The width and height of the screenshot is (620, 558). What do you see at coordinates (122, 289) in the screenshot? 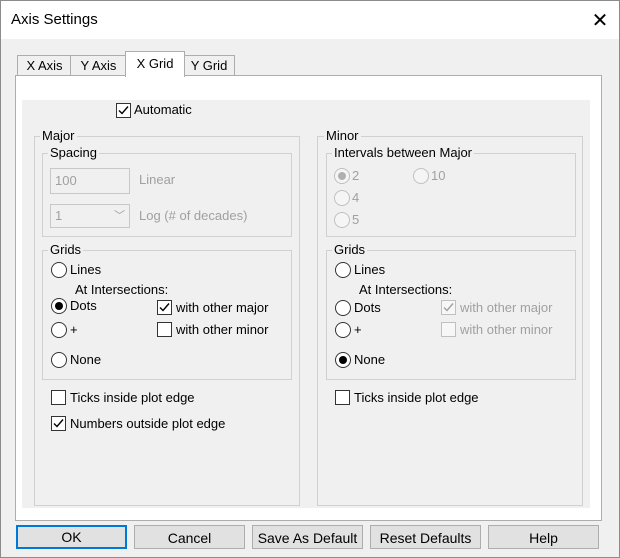
I see `major-at-intersections-label: At Intersections:` at bounding box center [122, 289].